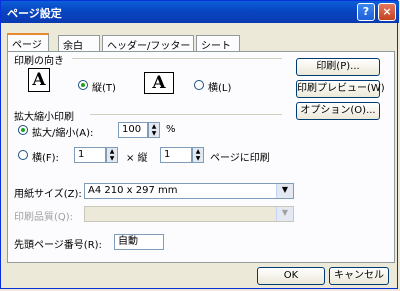 This screenshot has height=291, width=400. I want to click on help-button: ?, so click(366, 12).